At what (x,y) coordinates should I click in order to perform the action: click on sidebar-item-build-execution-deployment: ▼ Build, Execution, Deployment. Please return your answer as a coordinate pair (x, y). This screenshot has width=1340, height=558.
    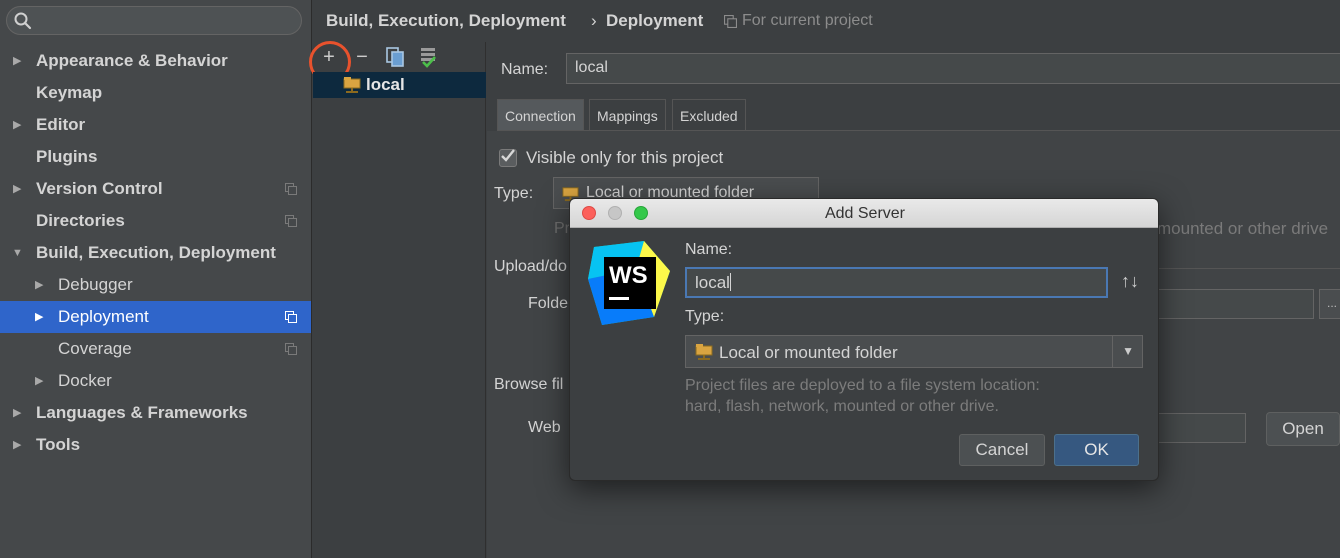
    Looking at the image, I should click on (155, 253).